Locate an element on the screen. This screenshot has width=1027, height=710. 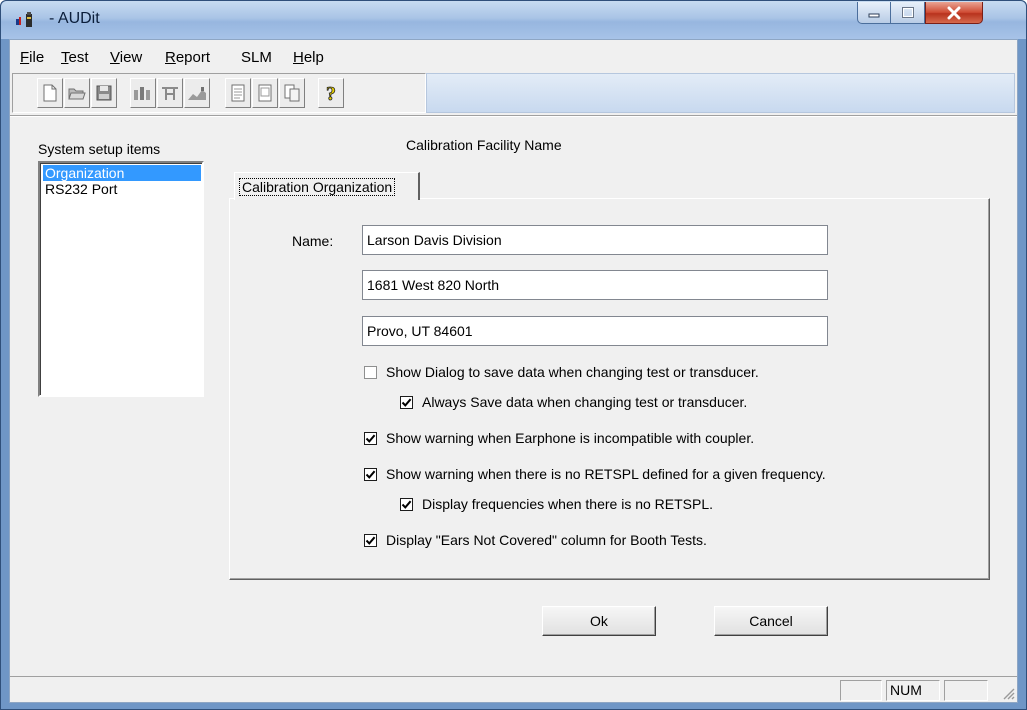
chart-icon is located at coordinates (197, 93).